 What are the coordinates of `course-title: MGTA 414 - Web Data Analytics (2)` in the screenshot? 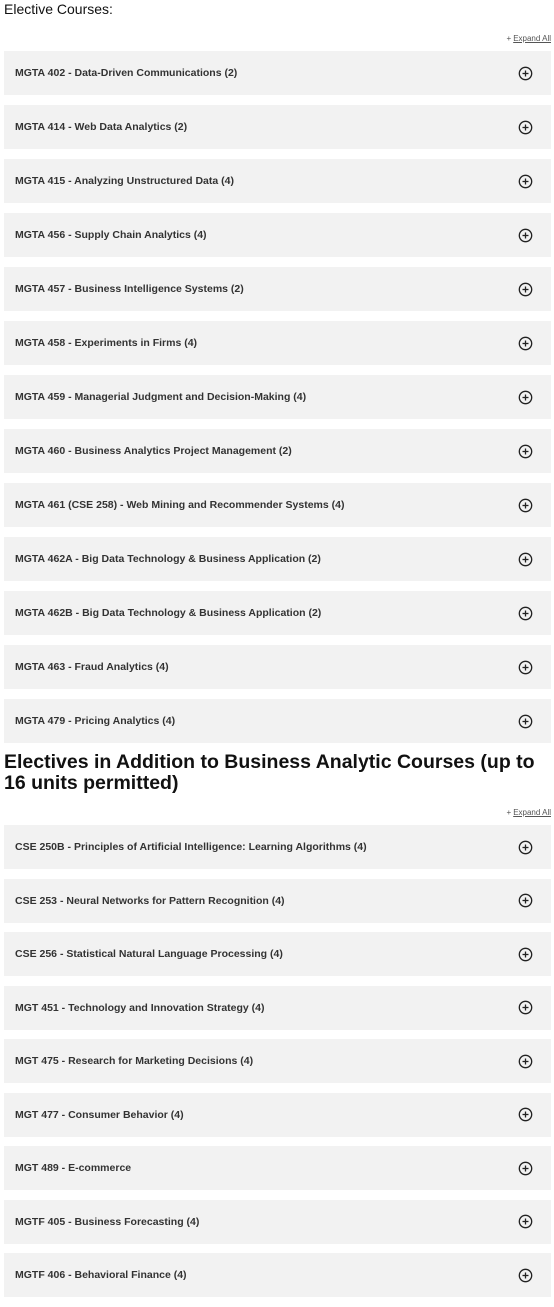 It's located at (101, 127).